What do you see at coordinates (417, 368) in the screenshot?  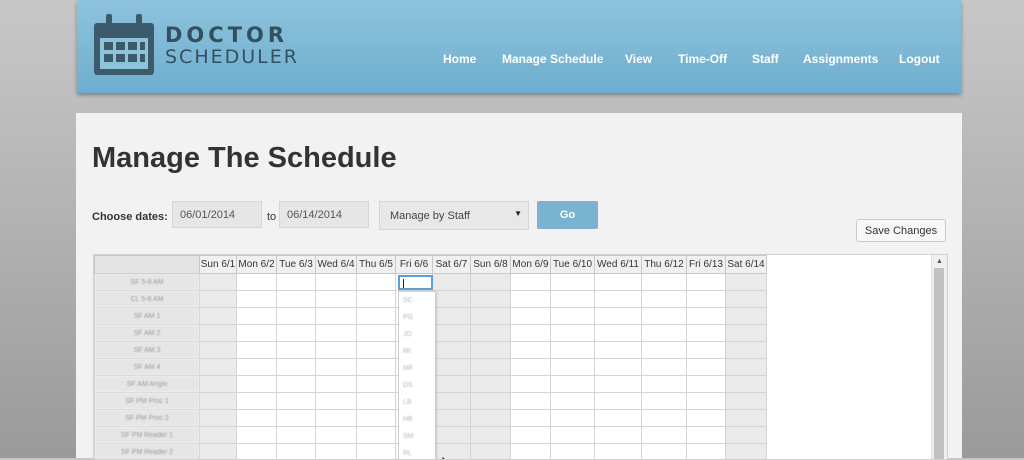 I see `dropdown-option: MF` at bounding box center [417, 368].